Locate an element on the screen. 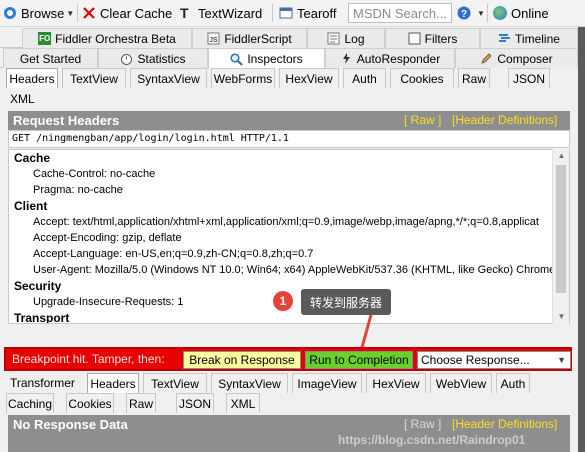 The width and height of the screenshot is (585, 452). resp-tab-caching: Caching is located at coordinates (30, 403).